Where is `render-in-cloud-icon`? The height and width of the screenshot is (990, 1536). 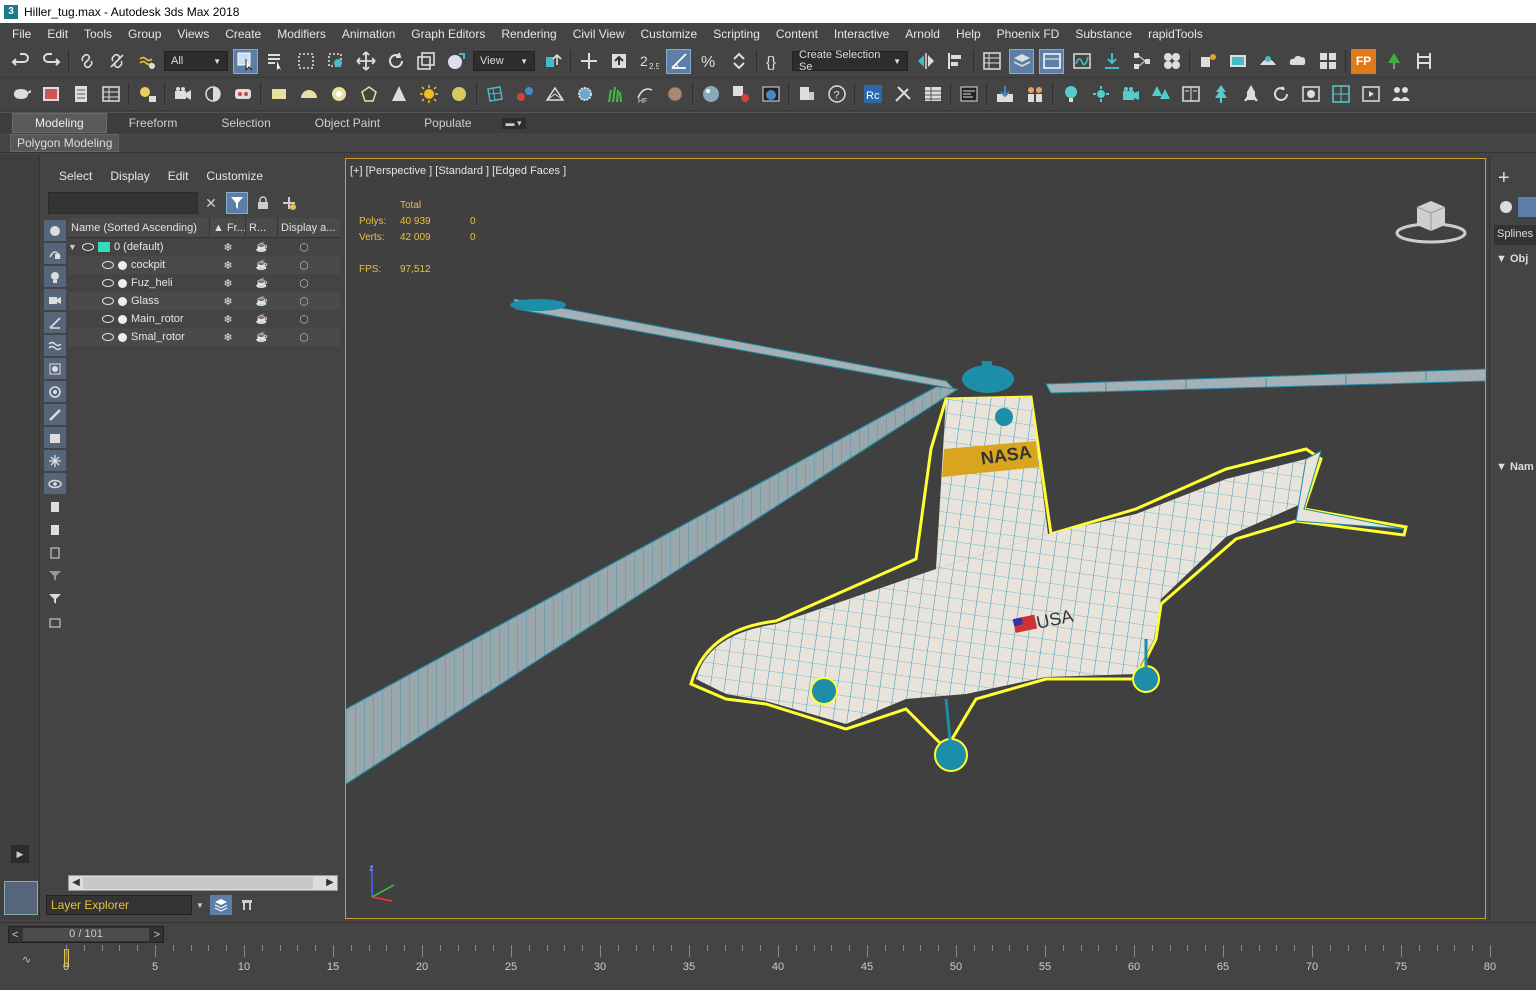
render-in-cloud-icon is located at coordinates (1297, 61).